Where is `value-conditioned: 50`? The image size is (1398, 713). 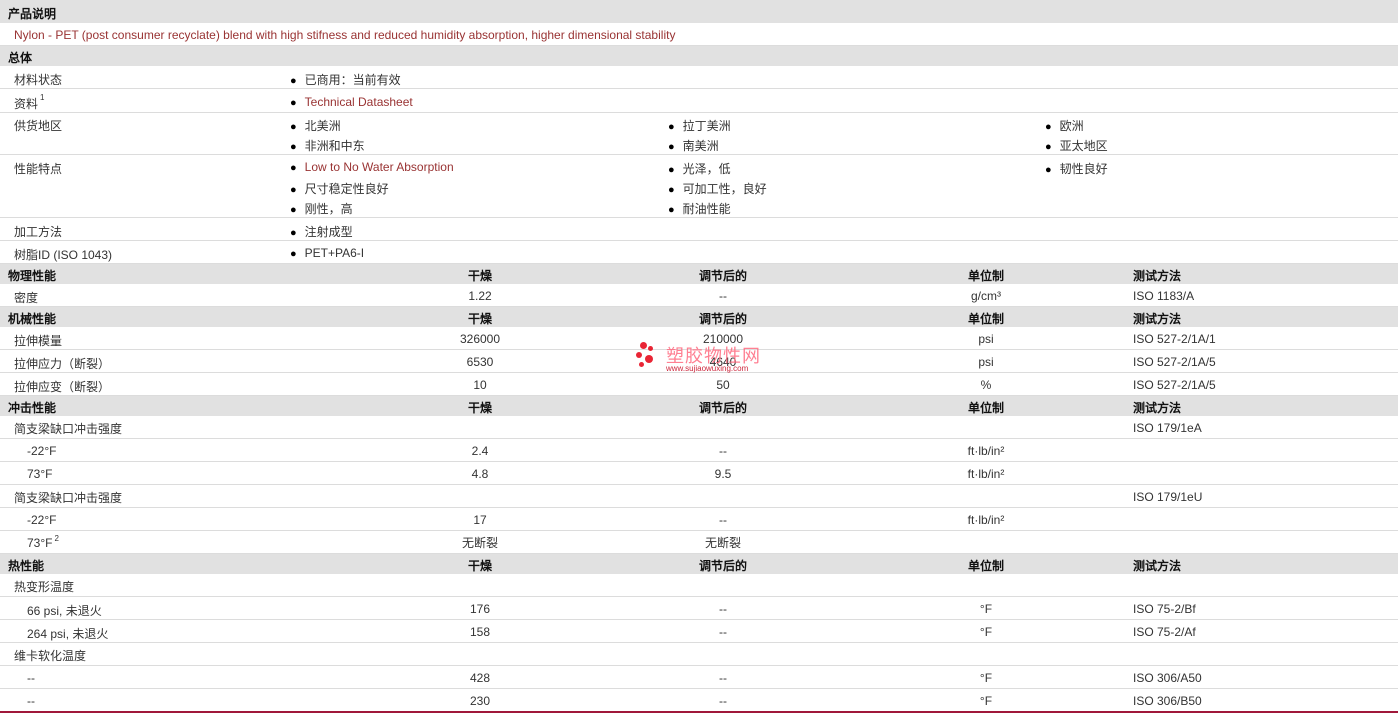 value-conditioned: 50 is located at coordinates (723, 385).